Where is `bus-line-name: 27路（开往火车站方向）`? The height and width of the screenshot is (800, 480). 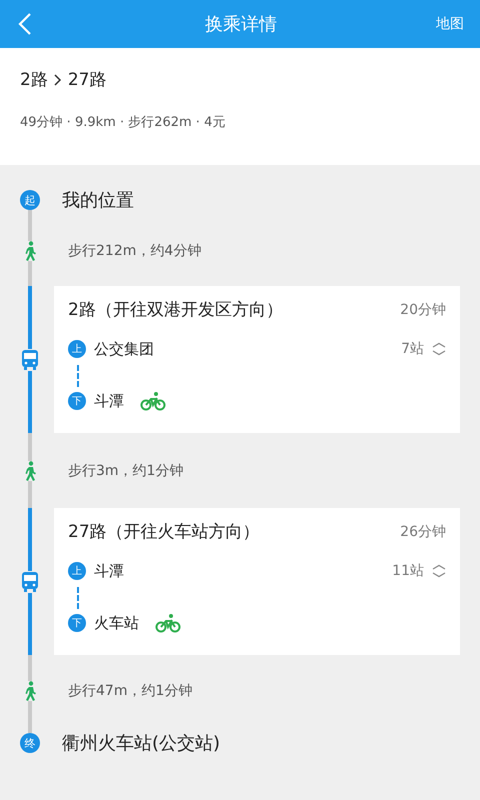
bus-line-name: 27路（开往火车站方向） is located at coordinates (164, 532).